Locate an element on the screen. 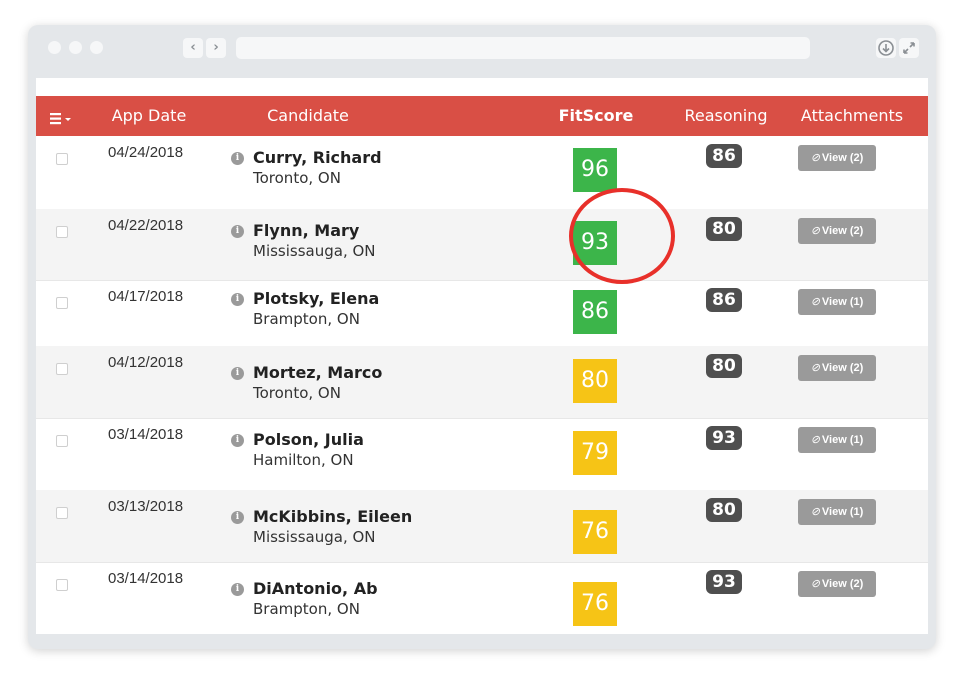  chevron-left-icon: ‹ is located at coordinates (193, 48).